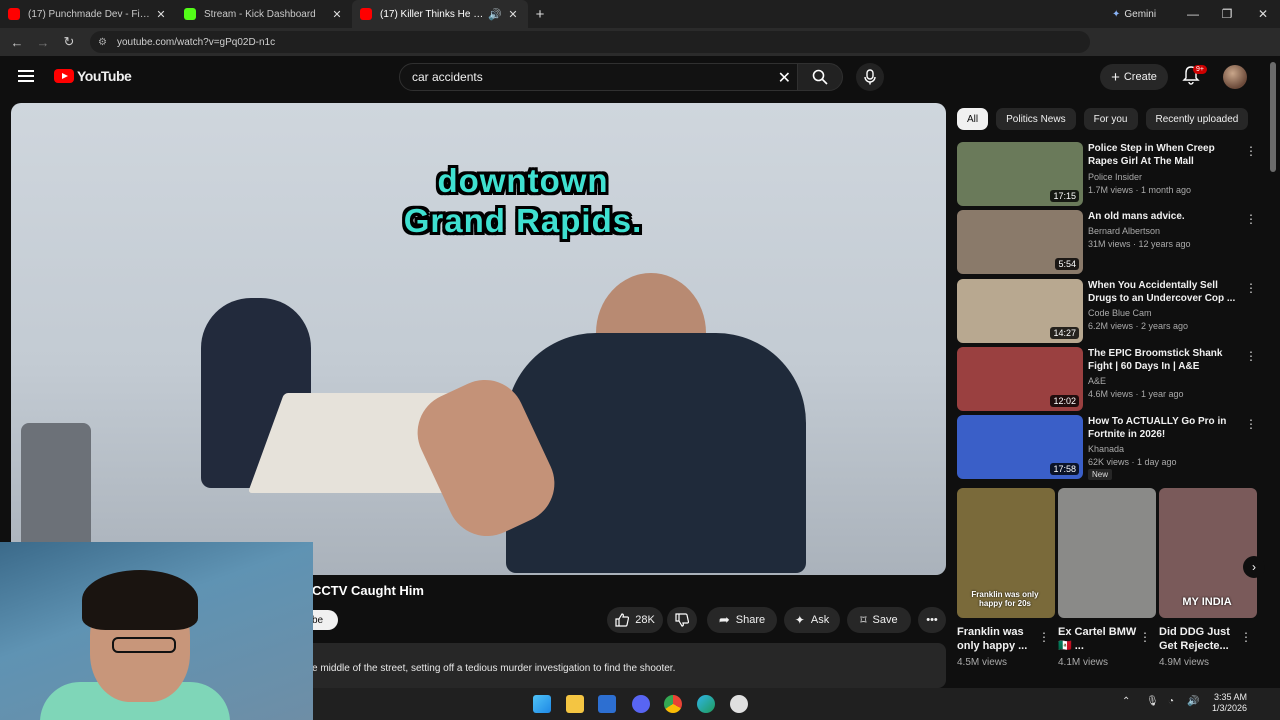 Image resolution: width=1280 pixels, height=720 pixels. What do you see at coordinates (102, 42) in the screenshot?
I see `site-info-icon: ⚙` at bounding box center [102, 42].